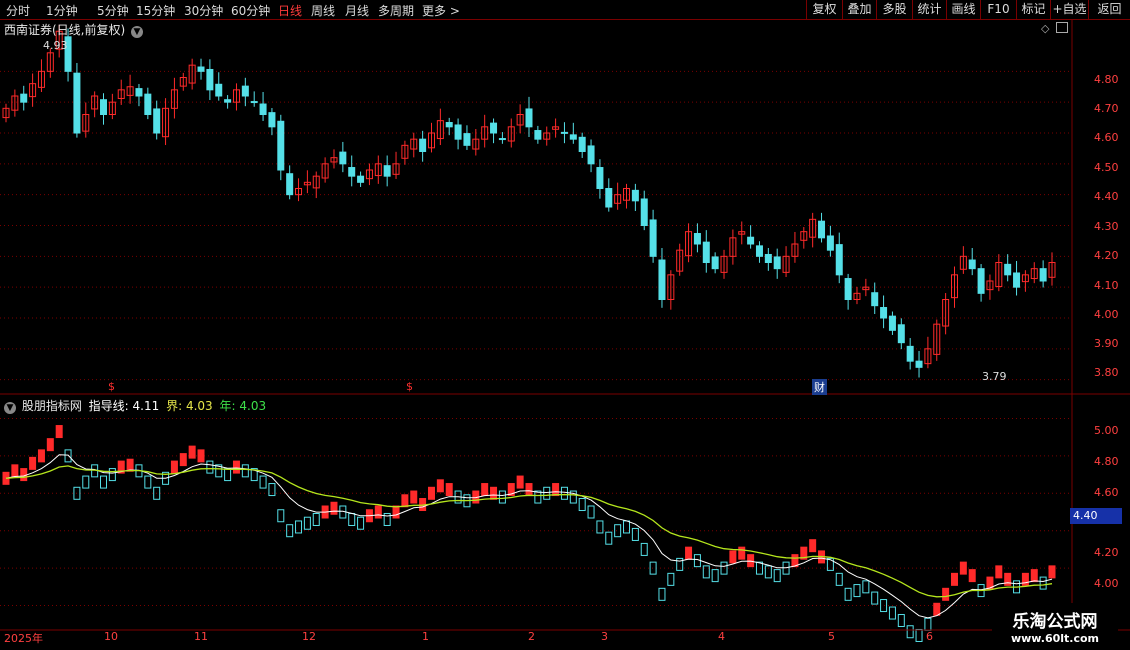  What do you see at coordinates (1106, 79) in the screenshot?
I see `price-tick: 4.80` at bounding box center [1106, 79].